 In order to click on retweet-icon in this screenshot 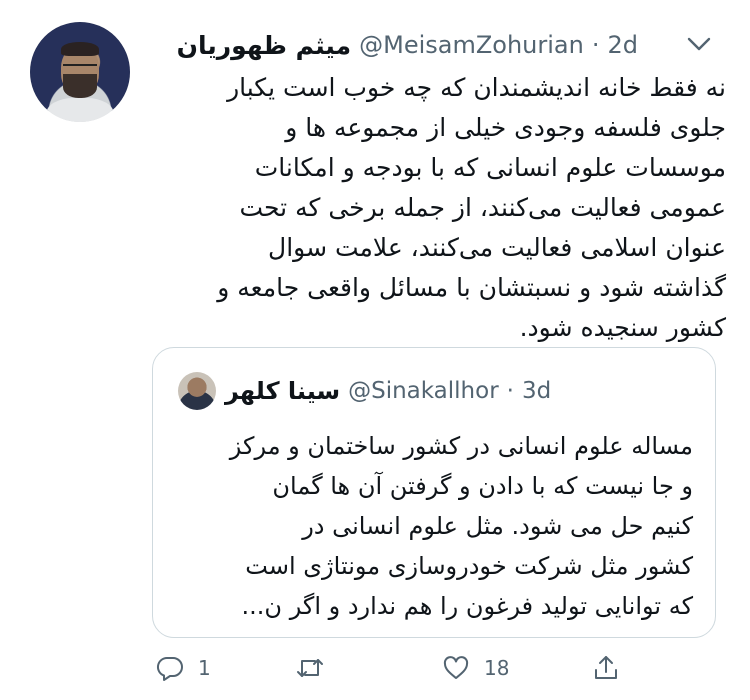, I will do `click(310, 668)`.